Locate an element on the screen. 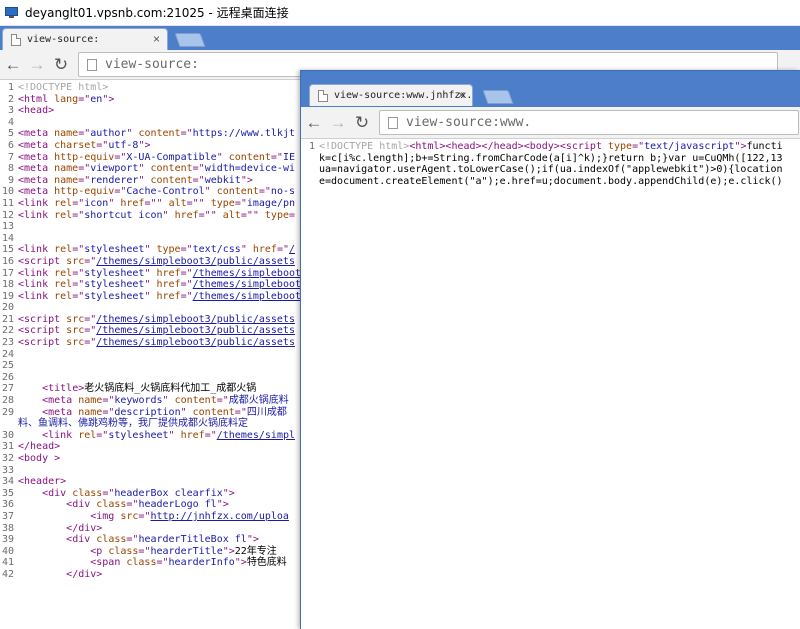 This screenshot has height=629, width=800. source-link: / is located at coordinates (292, 249).